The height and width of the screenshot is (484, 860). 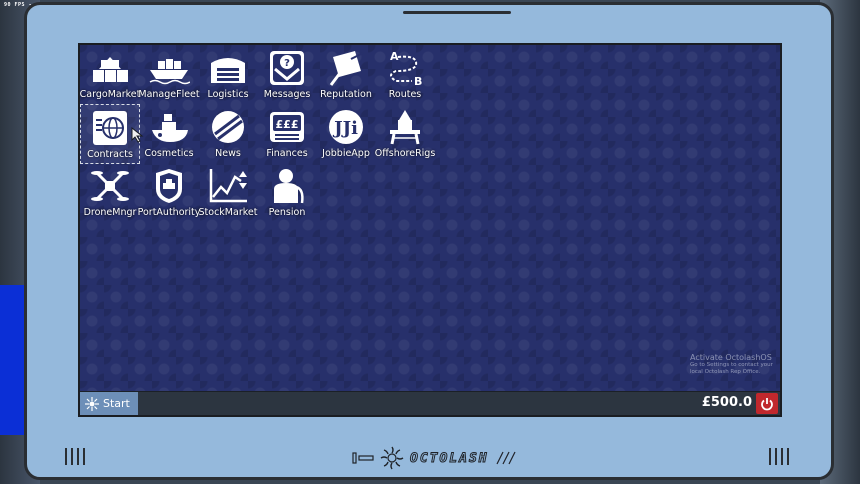 I want to click on oil-rig-icon, so click(x=405, y=127).